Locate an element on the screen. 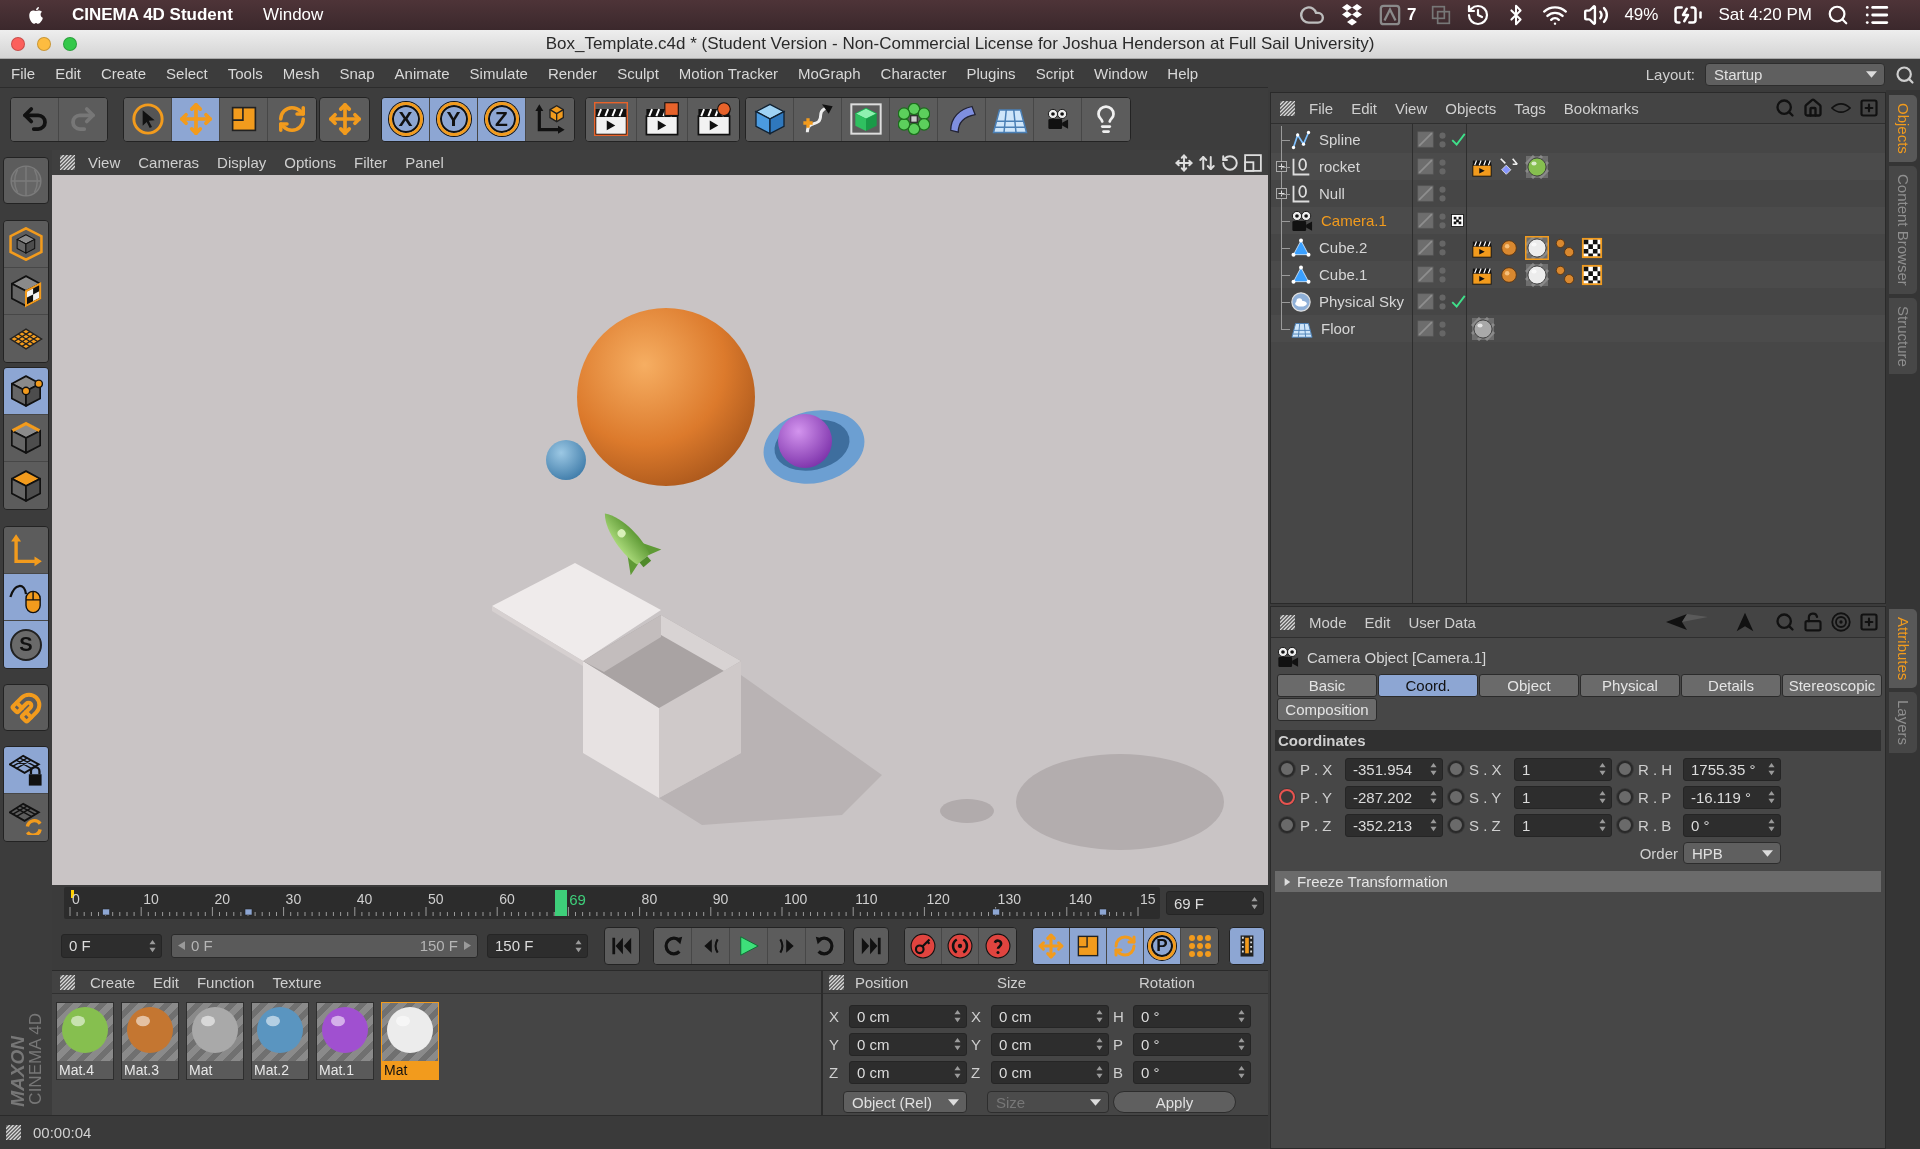 The width and height of the screenshot is (1920, 1149). mode-button: S is located at coordinates (26, 644).